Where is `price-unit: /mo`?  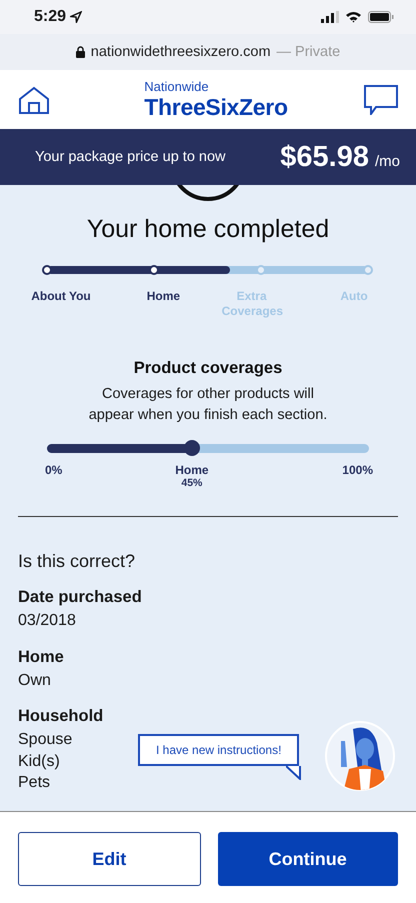 price-unit: /mo is located at coordinates (387, 161).